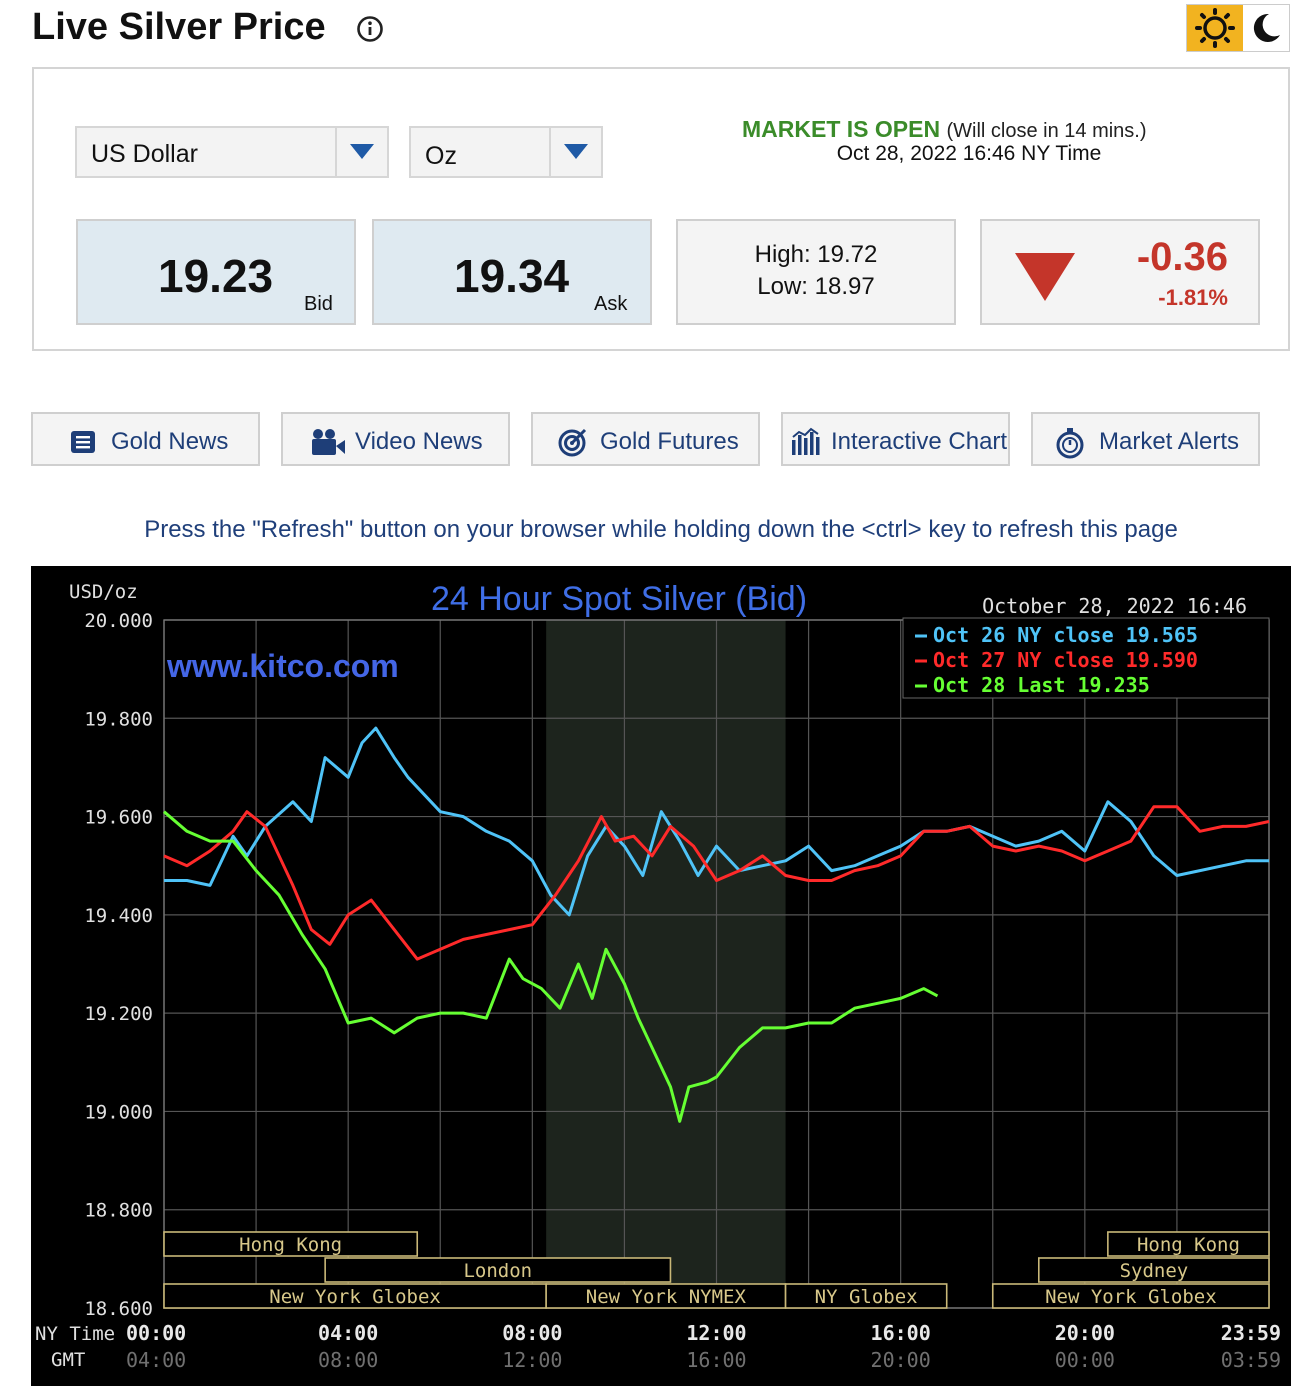 The width and height of the screenshot is (1305, 1387). I want to click on x-tick-label-gmt: 20:00, so click(901, 1360).